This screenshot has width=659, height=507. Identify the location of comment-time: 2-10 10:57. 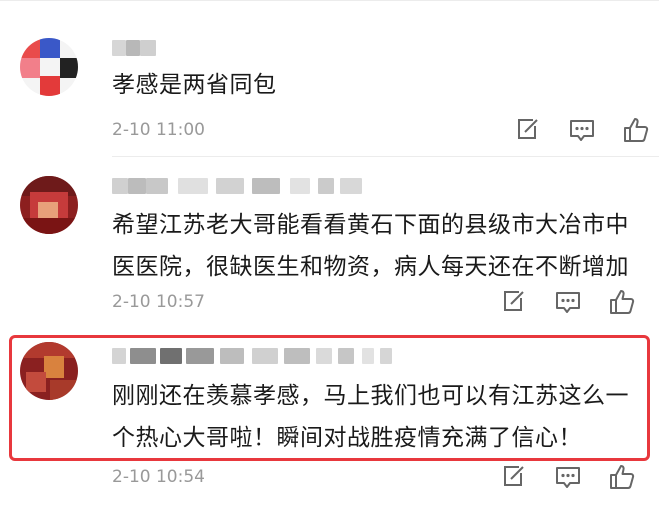
(158, 302).